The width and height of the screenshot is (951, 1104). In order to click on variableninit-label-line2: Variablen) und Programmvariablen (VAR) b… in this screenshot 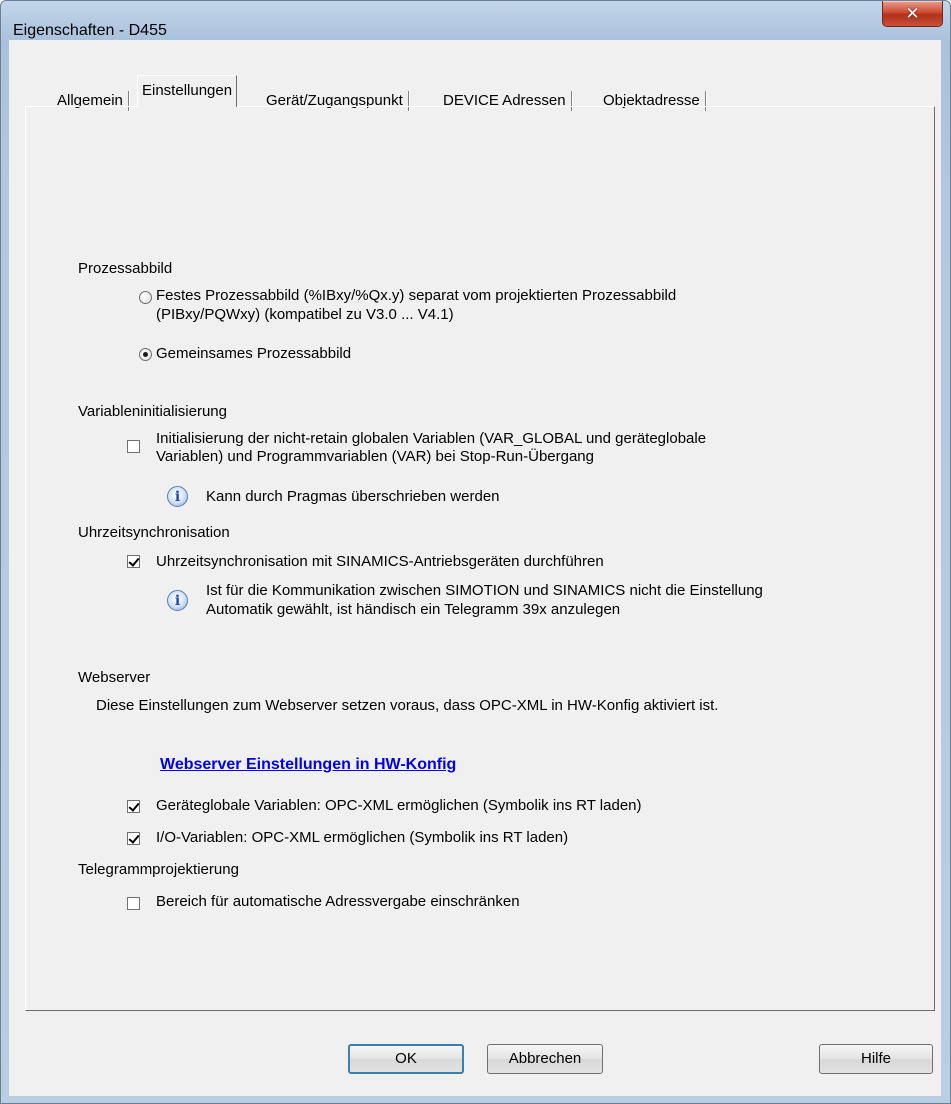, I will do `click(375, 456)`.